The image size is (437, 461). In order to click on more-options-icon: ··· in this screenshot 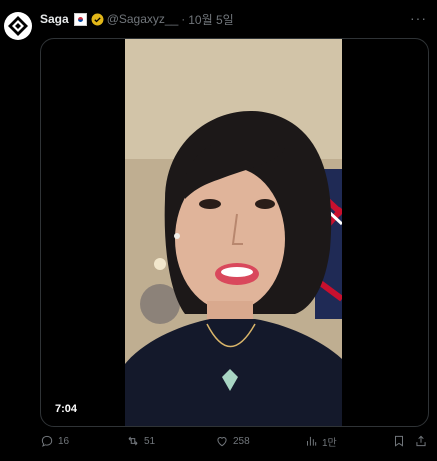, I will do `click(418, 18)`.